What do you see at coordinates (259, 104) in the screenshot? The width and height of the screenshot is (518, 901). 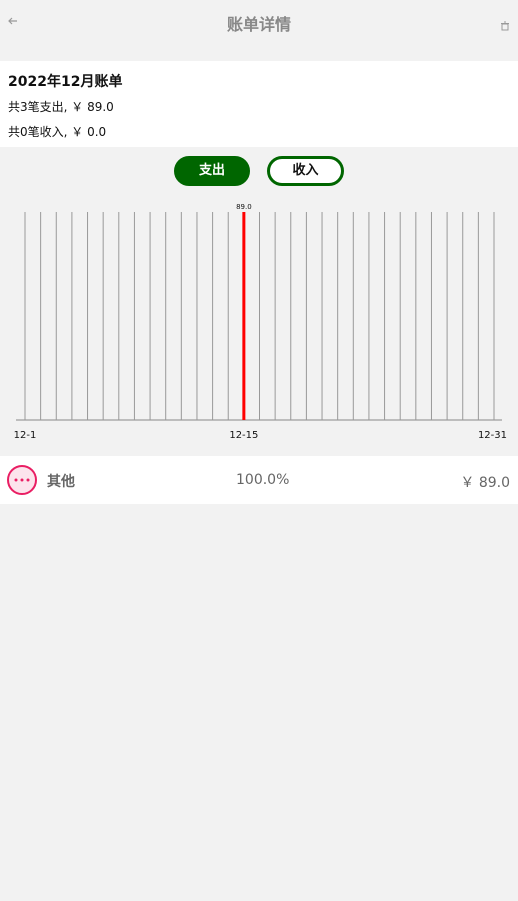 I see `bill-summary: 2022年12月账单 共3笔支出, ￥ 89.0 共0笔收入, ￥ 0.0` at bounding box center [259, 104].